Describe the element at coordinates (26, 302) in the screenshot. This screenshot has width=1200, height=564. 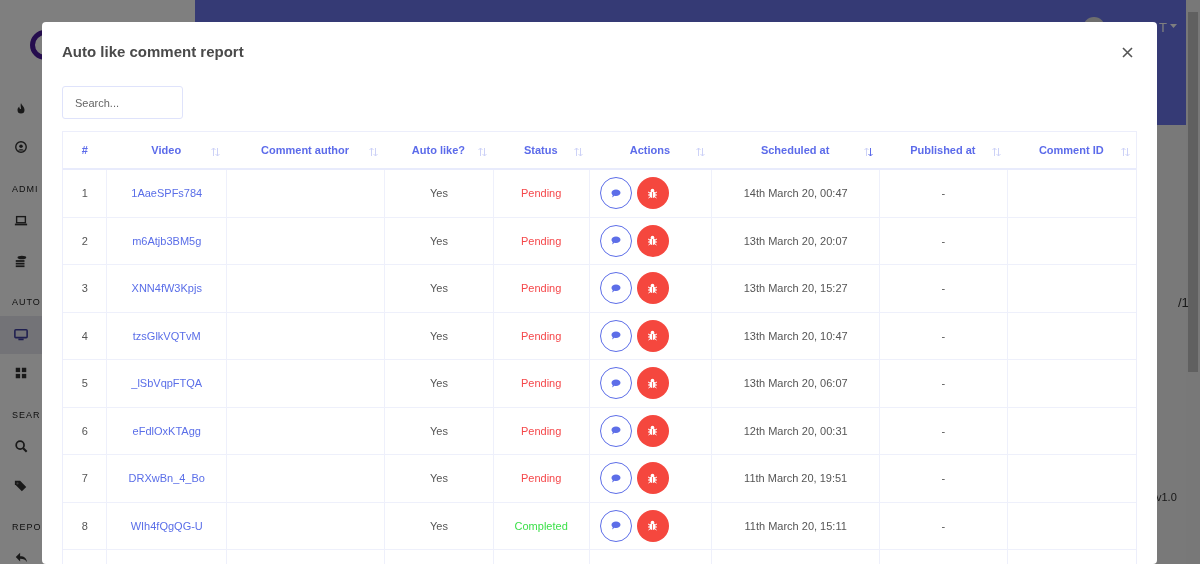
I see `sidebar-section-label: AUTO` at that location.